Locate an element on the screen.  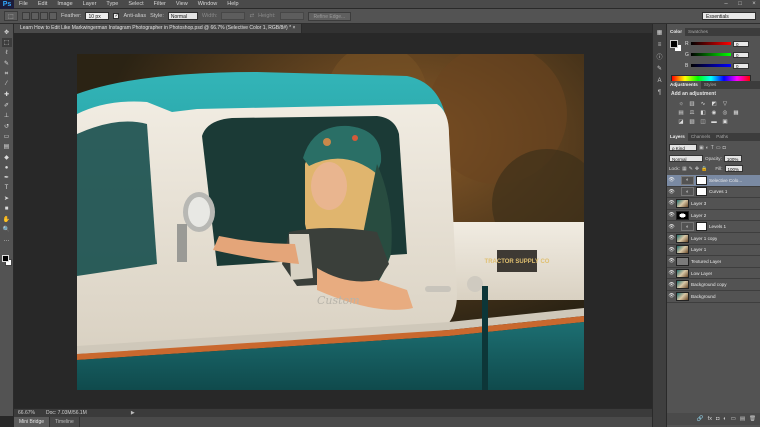
filter-smart-icon: ◘ is located at coordinates (724, 148).